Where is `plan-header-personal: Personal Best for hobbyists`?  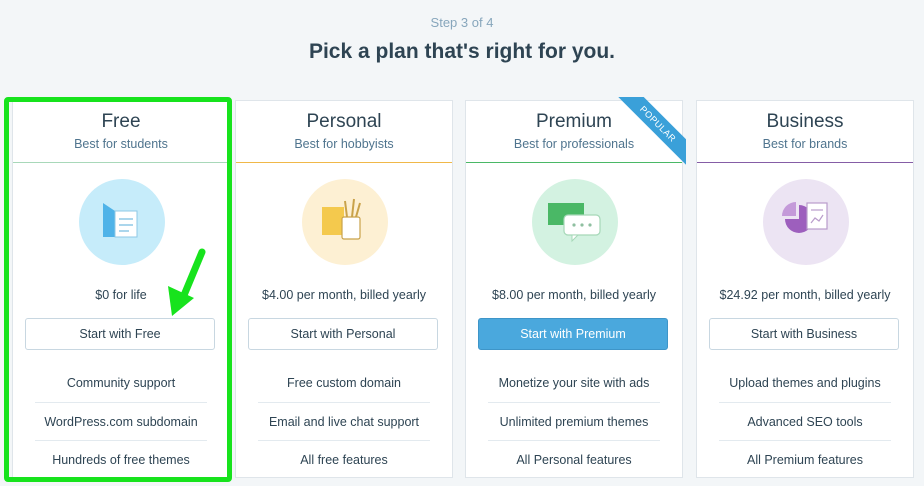 plan-header-personal: Personal Best for hobbyists is located at coordinates (344, 132).